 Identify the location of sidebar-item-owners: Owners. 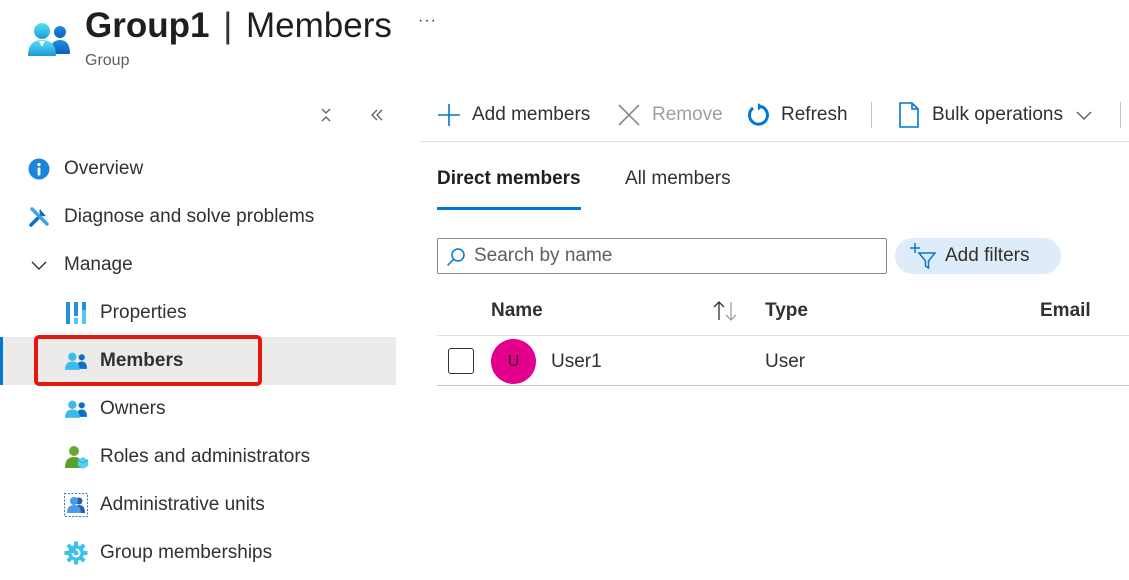
(198, 409).